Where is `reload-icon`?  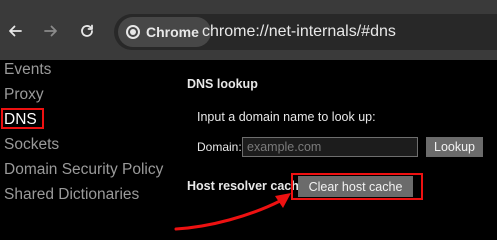
reload-icon is located at coordinates (87, 31).